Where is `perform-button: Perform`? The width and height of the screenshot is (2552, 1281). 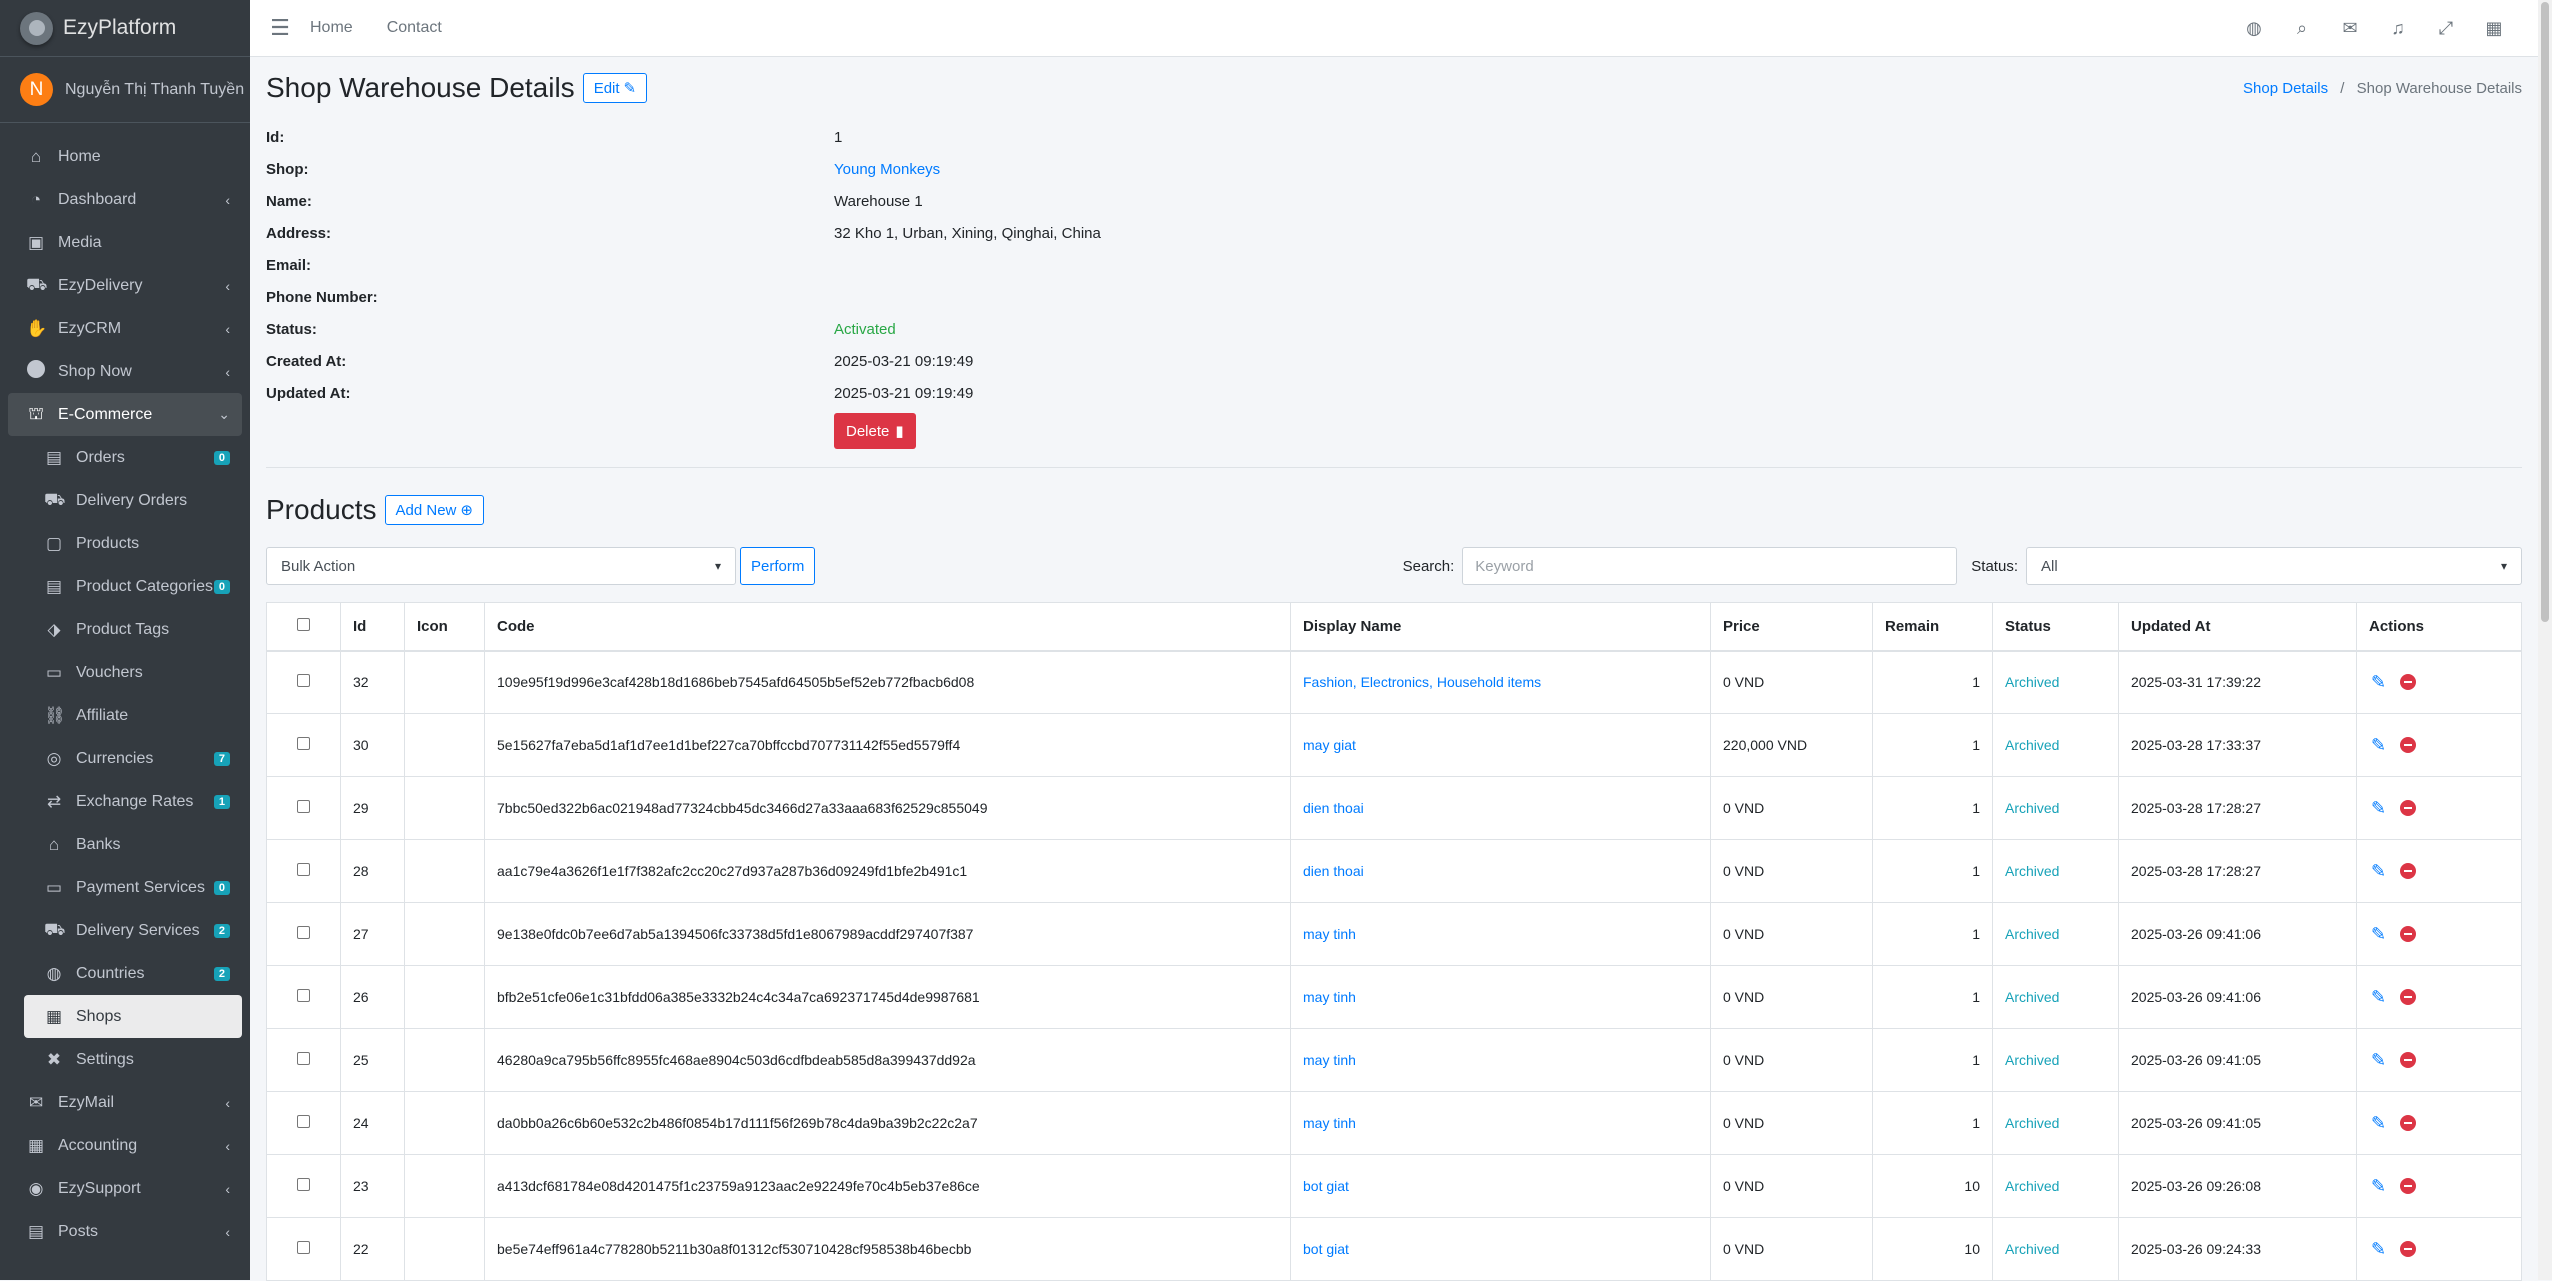
perform-button: Perform is located at coordinates (778, 566).